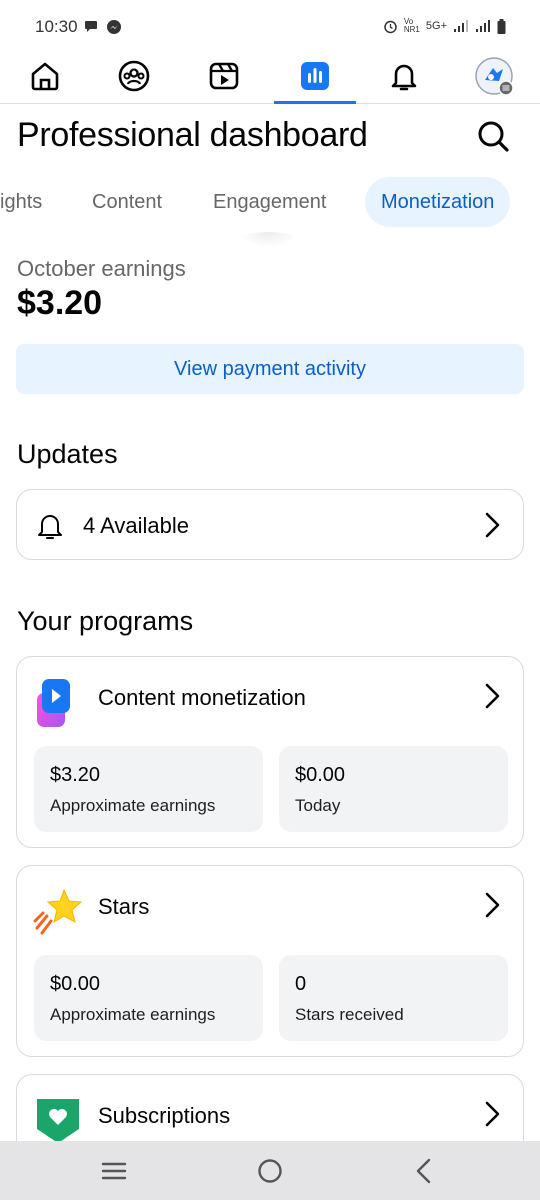 This screenshot has width=540, height=1200. Describe the element at coordinates (114, 1171) in the screenshot. I see `recent-apps-icon` at that location.